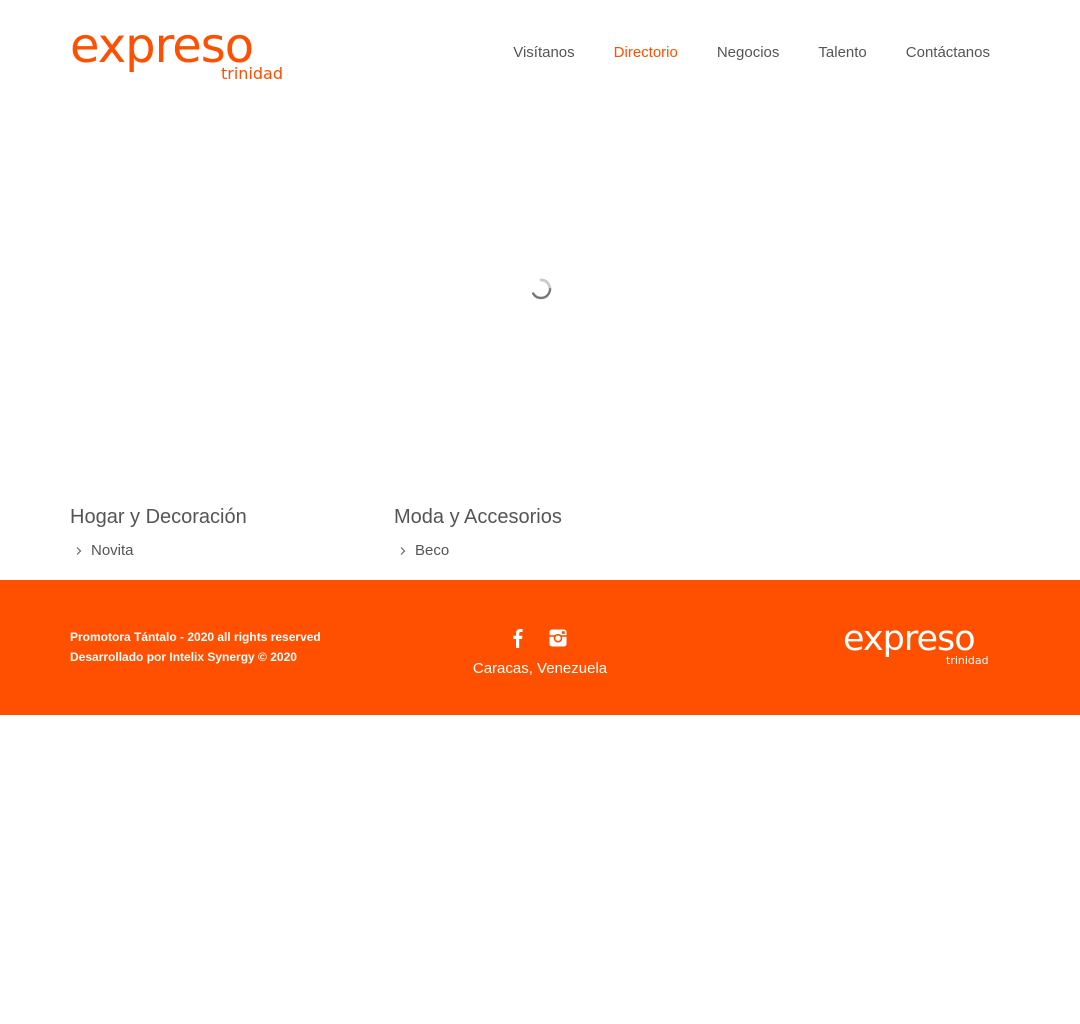 This screenshot has height=1024, width=1080. I want to click on nav-item-talento: Talento, so click(842, 52).